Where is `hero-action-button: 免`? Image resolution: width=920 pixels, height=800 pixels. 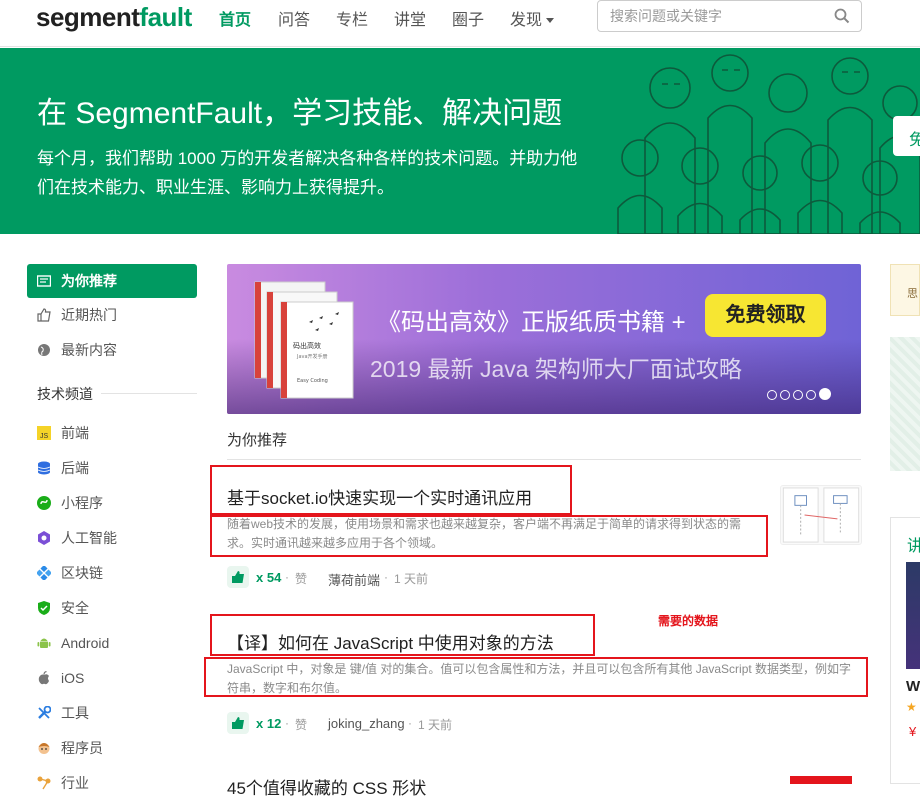
hero-action-button: 免 is located at coordinates (906, 136).